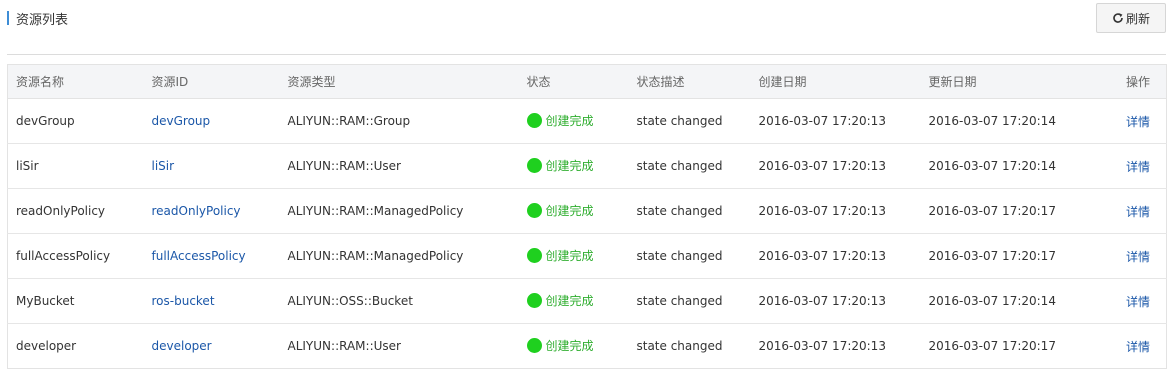 This screenshot has height=374, width=1170. I want to click on resource-type: ALIYUN::RAM::Group, so click(399, 121).